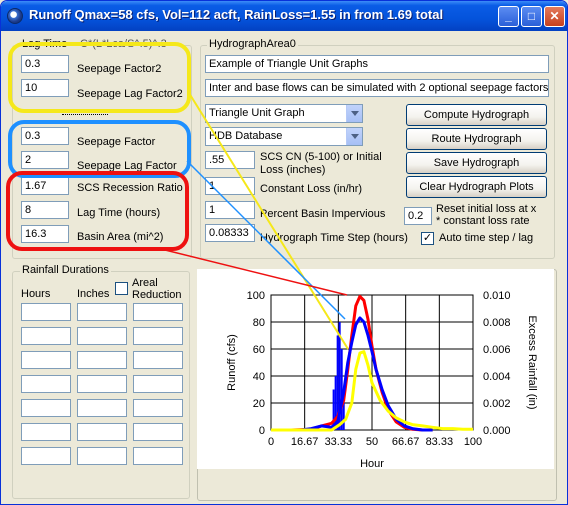 Image resolution: width=568 pixels, height=505 pixels. I want to click on y-tick-label: 0, so click(262, 431).